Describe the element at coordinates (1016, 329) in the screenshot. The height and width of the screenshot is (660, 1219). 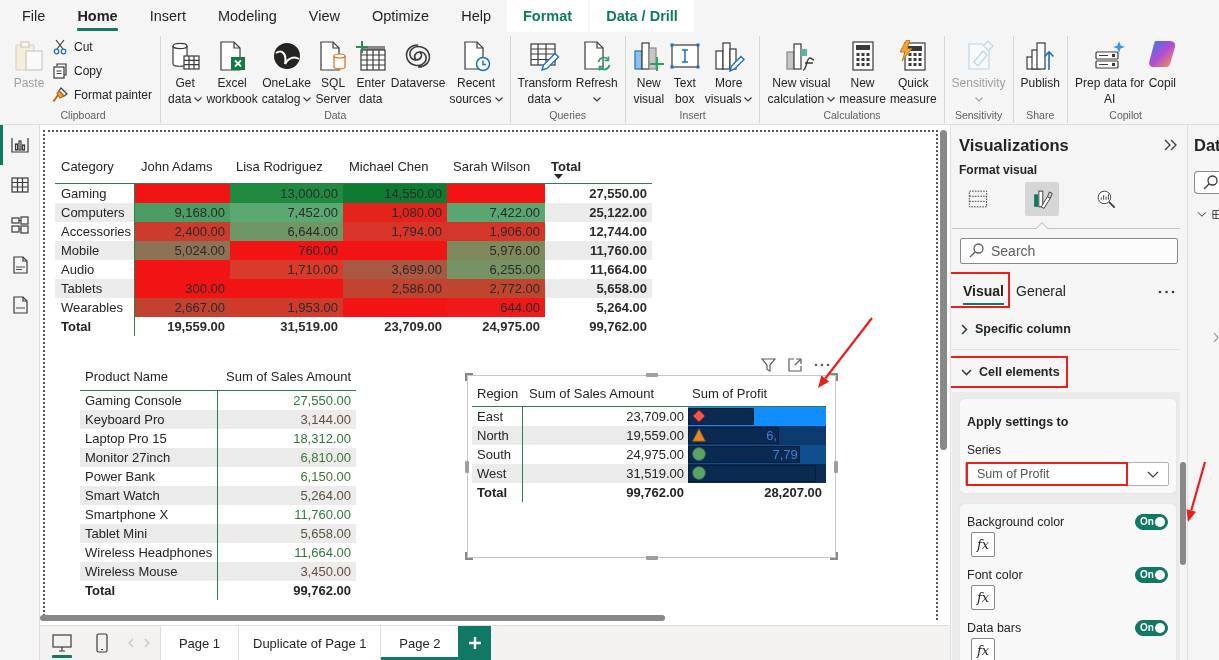
I see `section-header: Specific column` at that location.